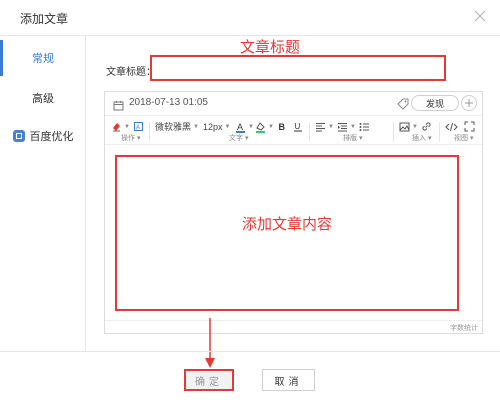 This screenshot has width=500, height=403. Describe the element at coordinates (250, 377) in the screenshot. I see `dialog-footer: 确定 取消` at that location.